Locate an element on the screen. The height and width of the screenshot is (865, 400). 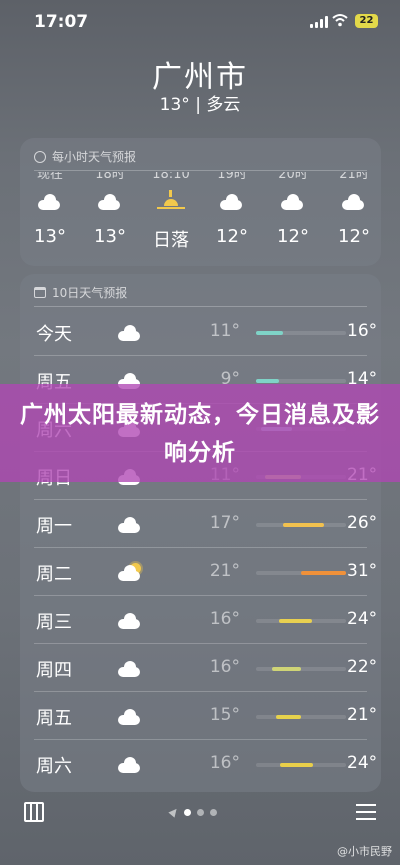
day-name: 周三 is located at coordinates (54, 622).